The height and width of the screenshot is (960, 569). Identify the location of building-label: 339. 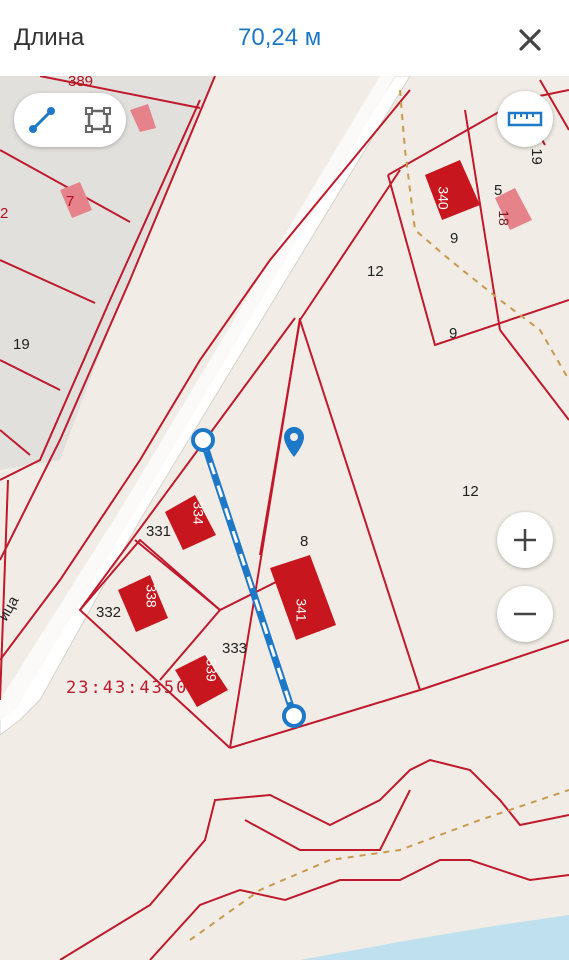
(211, 670).